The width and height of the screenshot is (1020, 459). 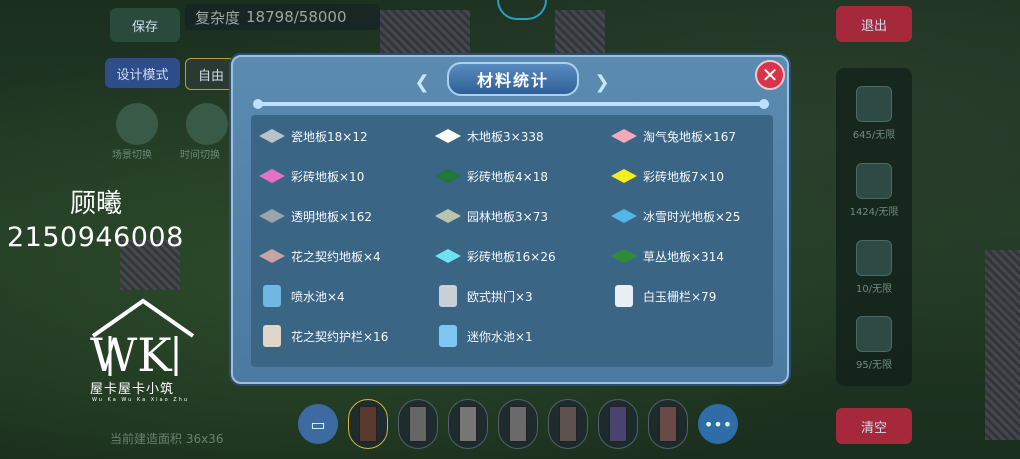 What do you see at coordinates (770, 75) in the screenshot?
I see `close-button: ✕` at bounding box center [770, 75].